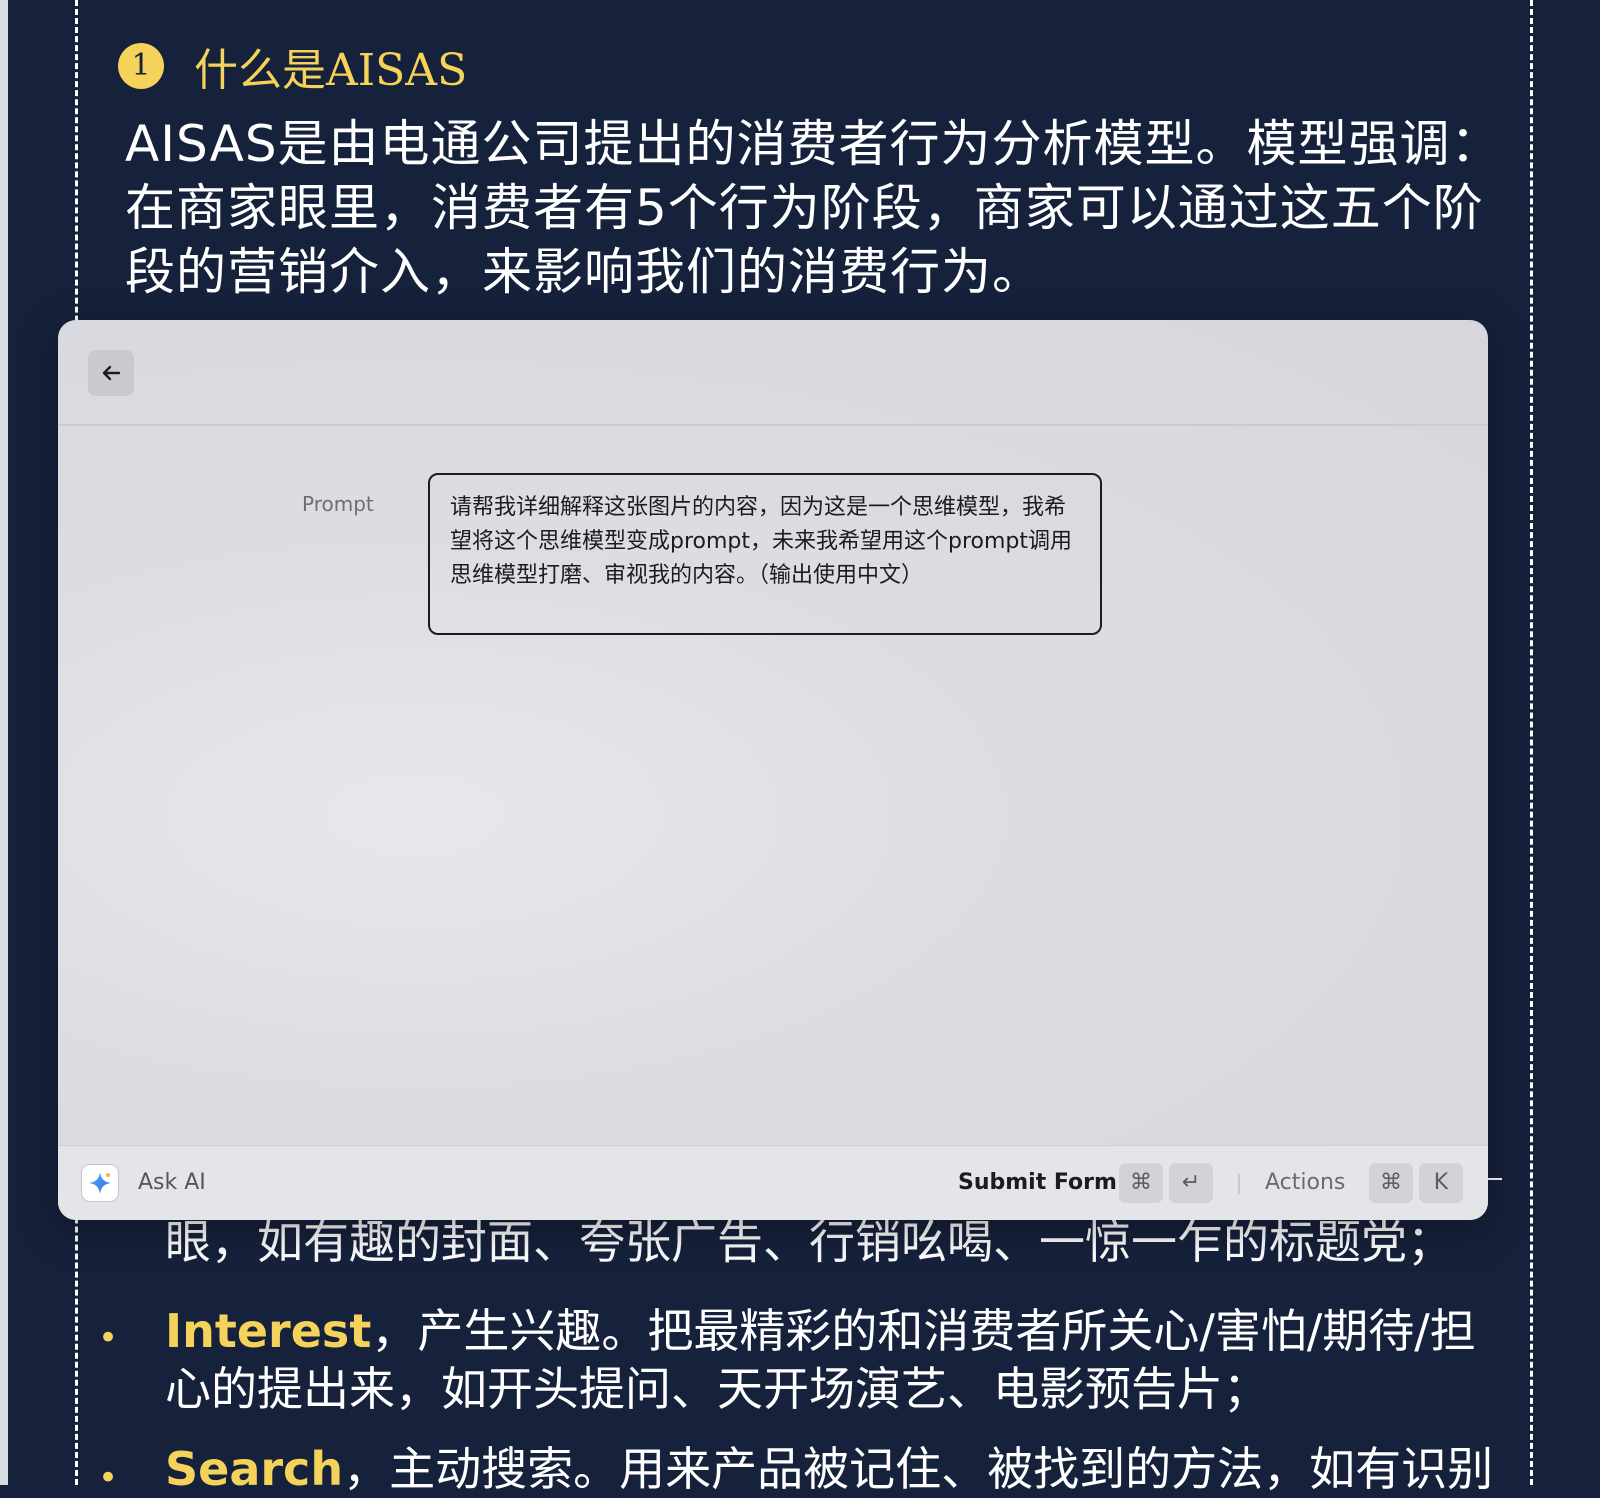  I want to click on section-number-badge: 1, so click(141, 66).